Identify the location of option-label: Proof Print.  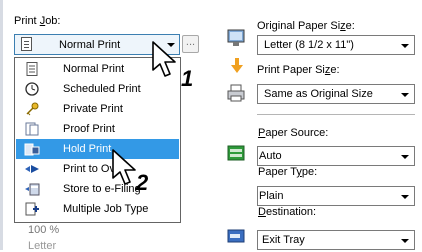
(89, 129).